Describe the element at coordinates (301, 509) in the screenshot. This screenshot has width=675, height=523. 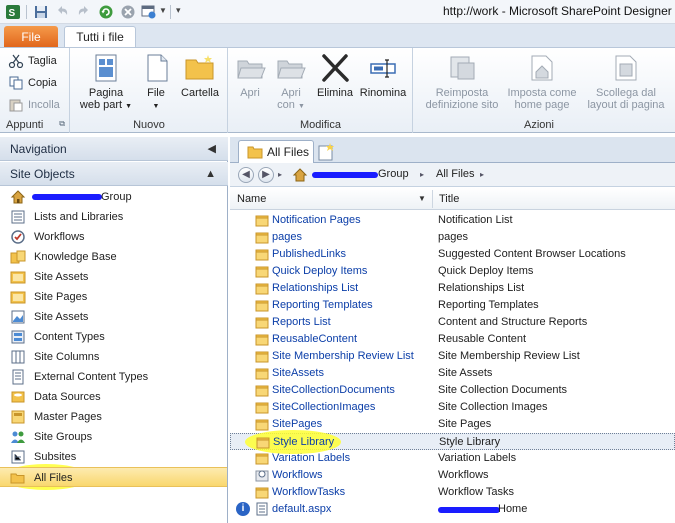
I see `row-name: default.aspx` at that location.